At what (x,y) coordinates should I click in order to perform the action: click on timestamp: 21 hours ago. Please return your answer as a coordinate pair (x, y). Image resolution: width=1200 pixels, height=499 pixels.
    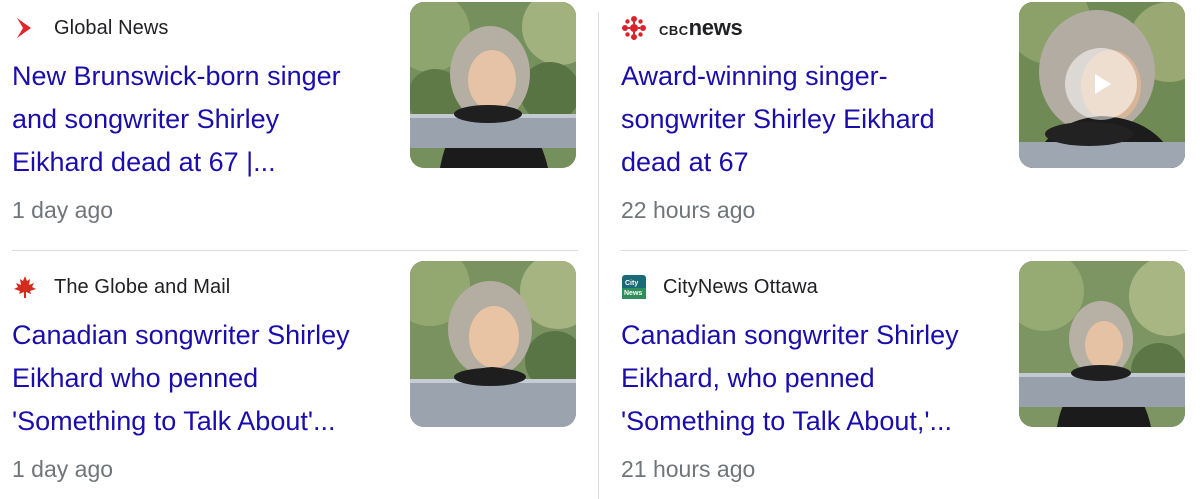
    Looking at the image, I should click on (688, 469).